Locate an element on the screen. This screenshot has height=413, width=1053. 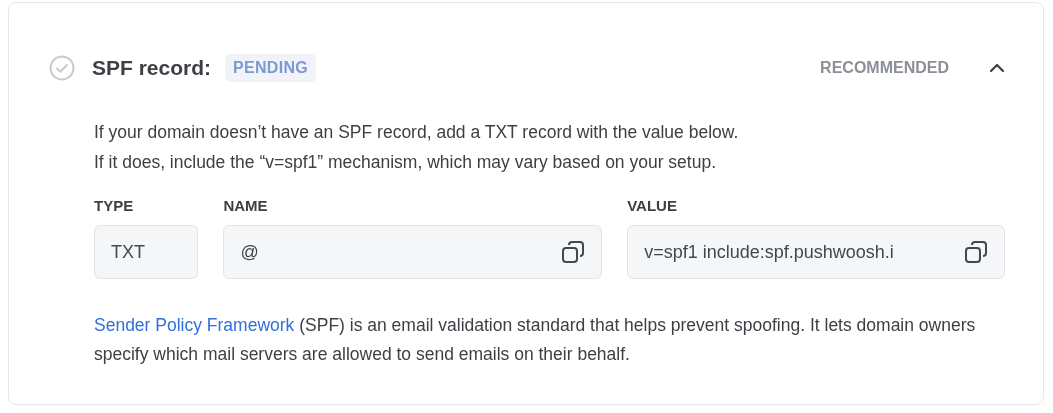
field-label: VALUE is located at coordinates (652, 205).